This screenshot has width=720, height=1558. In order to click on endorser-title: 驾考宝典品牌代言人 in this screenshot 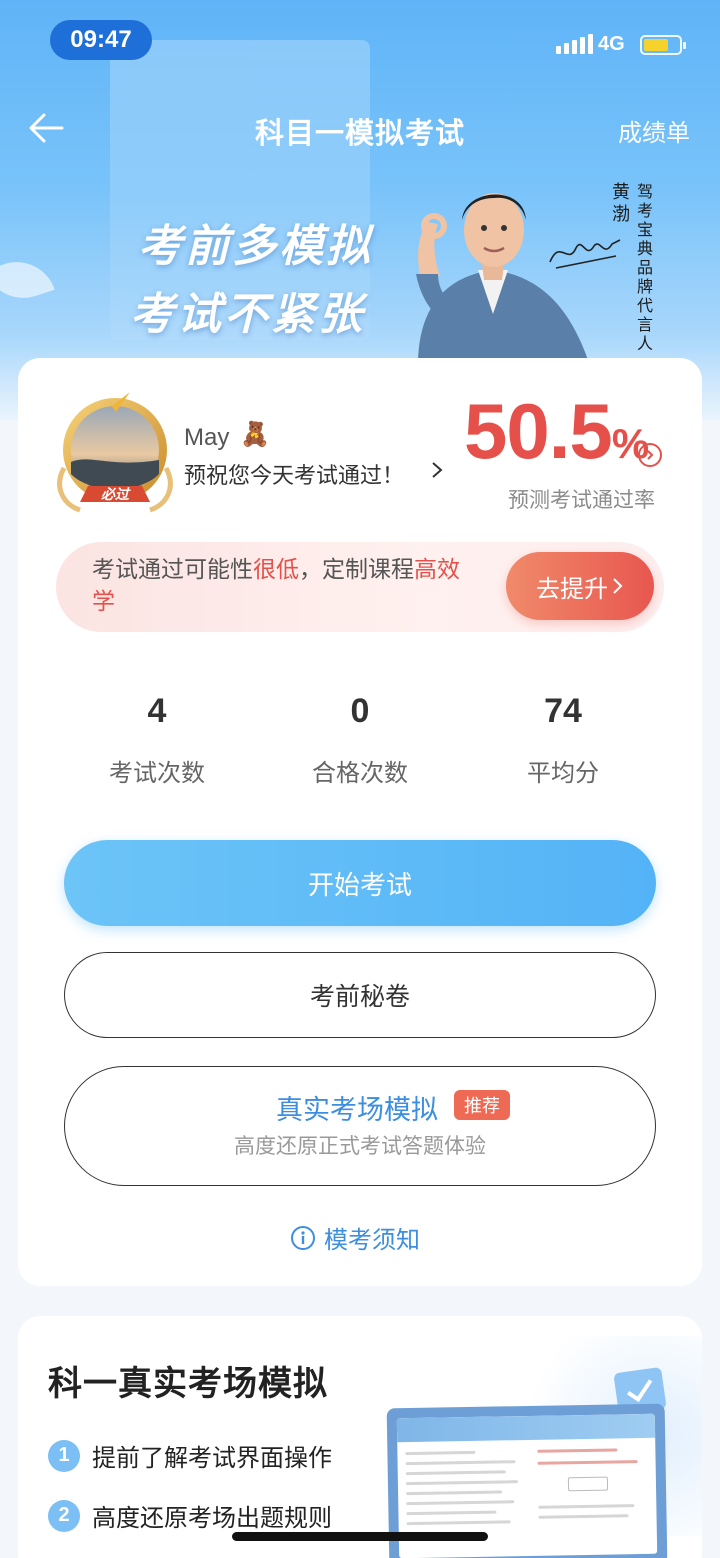, I will do `click(644, 267)`.